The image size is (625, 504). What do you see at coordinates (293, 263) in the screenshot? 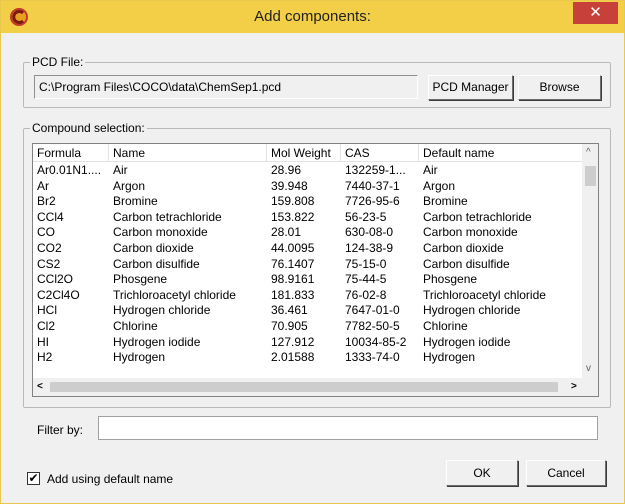
I see `cell-mol-weight: 76.1407` at bounding box center [293, 263].